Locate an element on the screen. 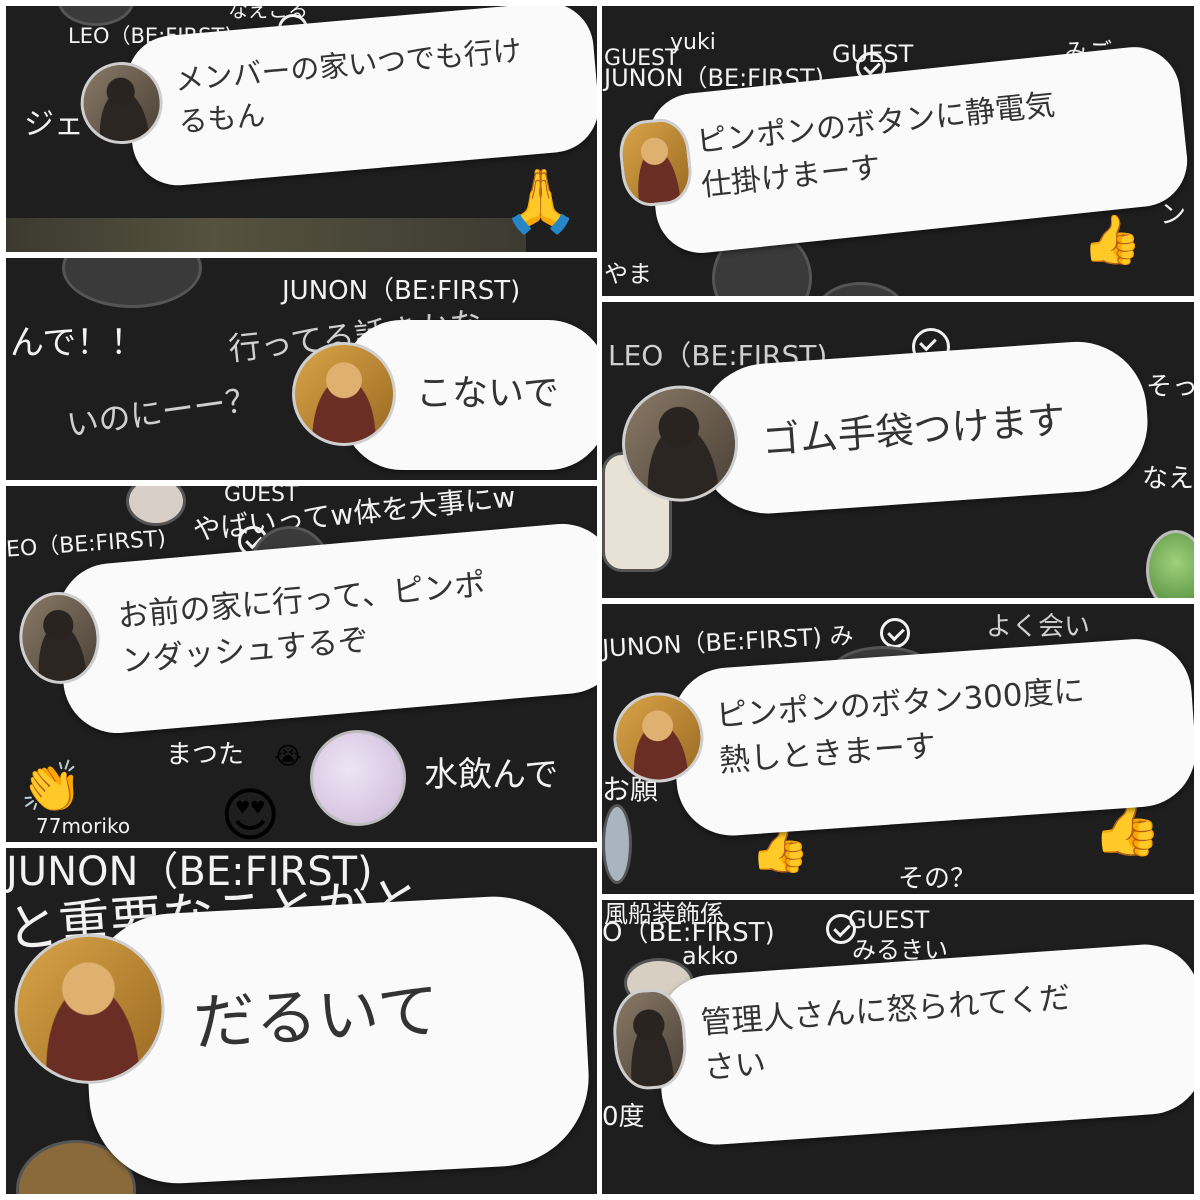 This screenshot has width=1200, height=1200. heart-eyes-emoji: 😍 is located at coordinates (250, 811).